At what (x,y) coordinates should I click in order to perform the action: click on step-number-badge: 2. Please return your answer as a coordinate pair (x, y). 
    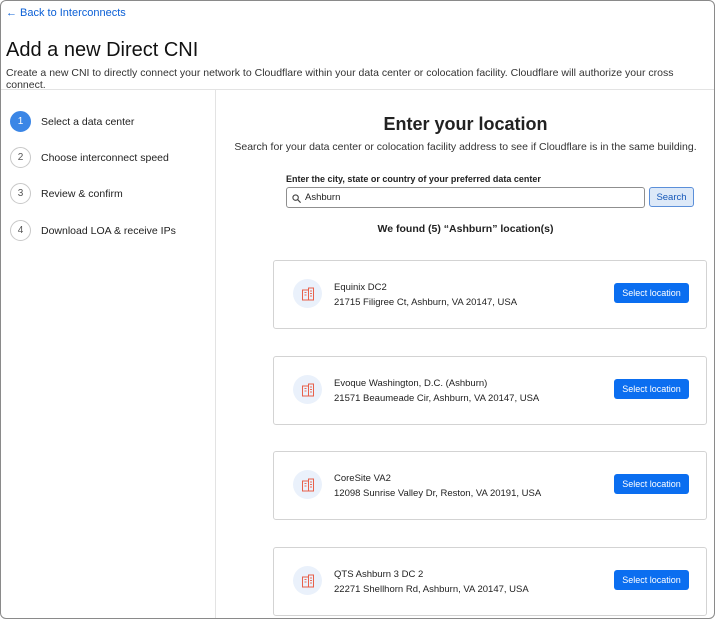
    Looking at the image, I should click on (20, 157).